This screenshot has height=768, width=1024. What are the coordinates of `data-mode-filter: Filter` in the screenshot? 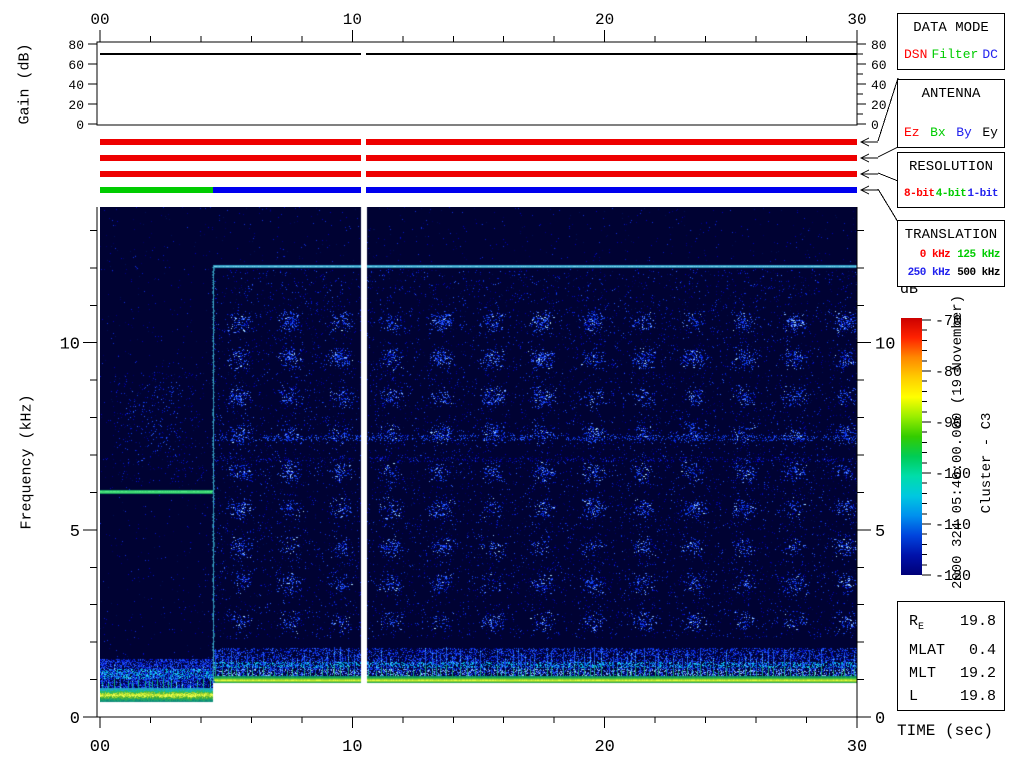 It's located at (955, 54).